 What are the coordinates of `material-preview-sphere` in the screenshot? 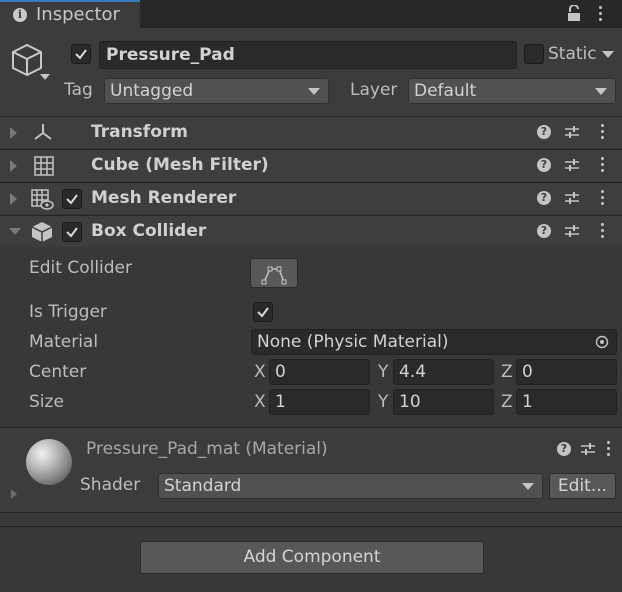 It's located at (49, 462).